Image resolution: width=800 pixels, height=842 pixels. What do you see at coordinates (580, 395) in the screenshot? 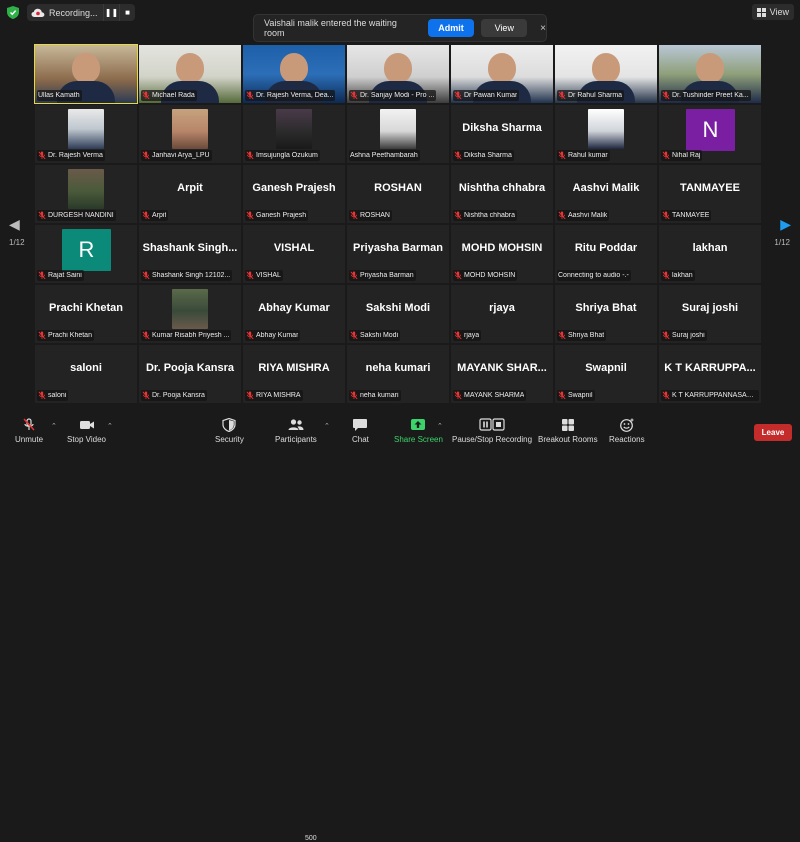
I see `participant-name: Swapnil` at bounding box center [580, 395].